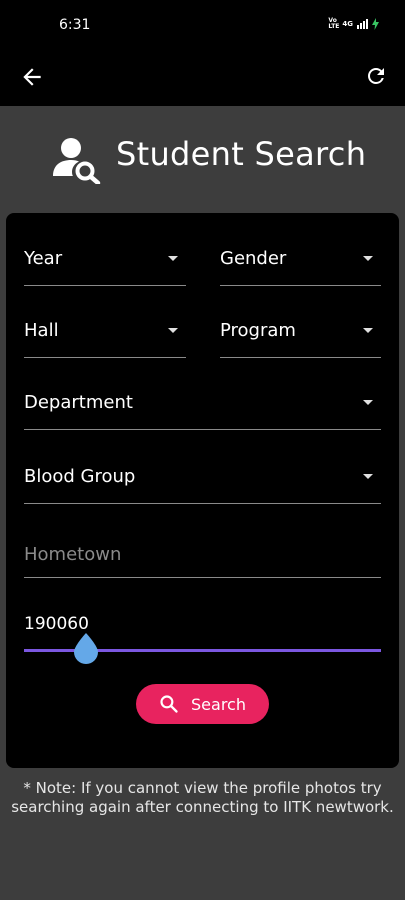 The height and width of the screenshot is (900, 405). Describe the element at coordinates (56, 624) in the screenshot. I see `slider-value: 190060` at that location.